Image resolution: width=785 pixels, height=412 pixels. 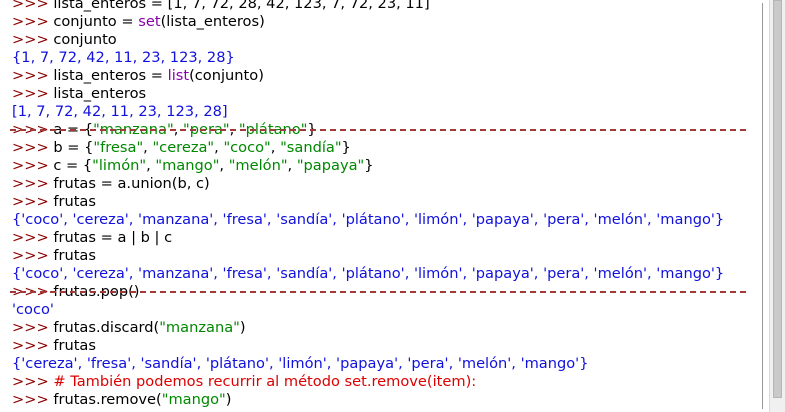 I want to click on builtin-token: set, so click(x=149, y=21).